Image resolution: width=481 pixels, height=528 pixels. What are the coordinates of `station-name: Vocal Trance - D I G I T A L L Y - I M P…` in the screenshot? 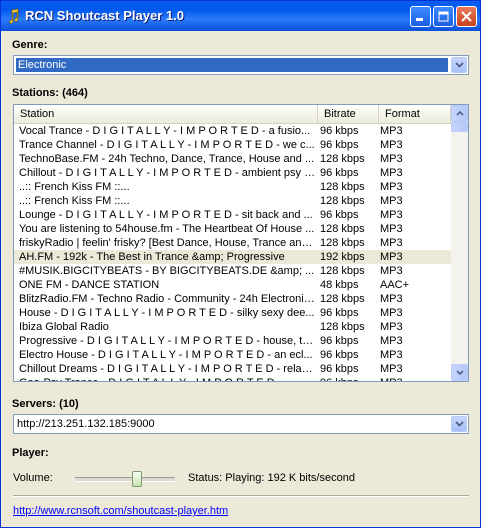 It's located at (165, 131).